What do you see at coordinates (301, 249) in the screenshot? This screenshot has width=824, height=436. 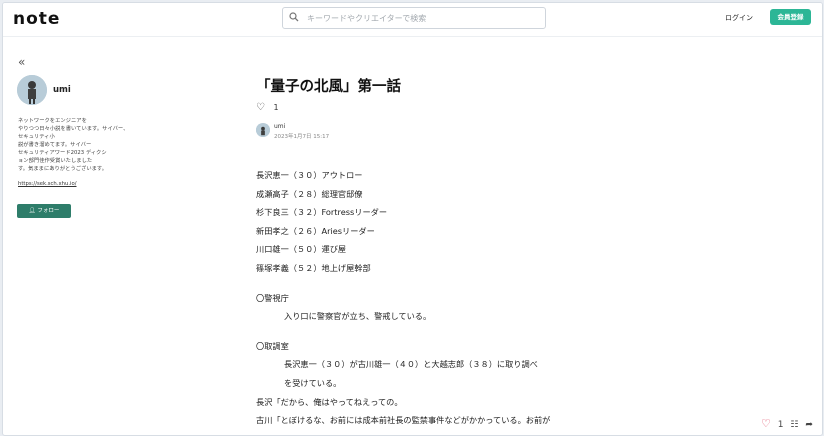 I see `body-line: 川口雄一（５０）運び屋` at bounding box center [301, 249].